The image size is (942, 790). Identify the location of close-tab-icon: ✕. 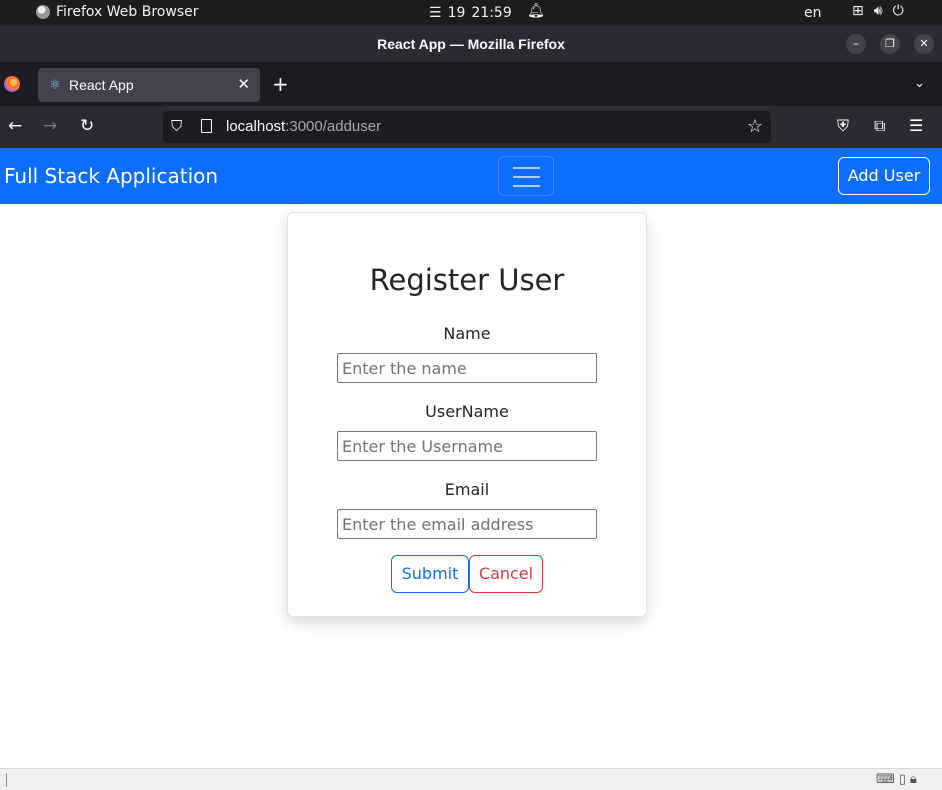
(243, 84).